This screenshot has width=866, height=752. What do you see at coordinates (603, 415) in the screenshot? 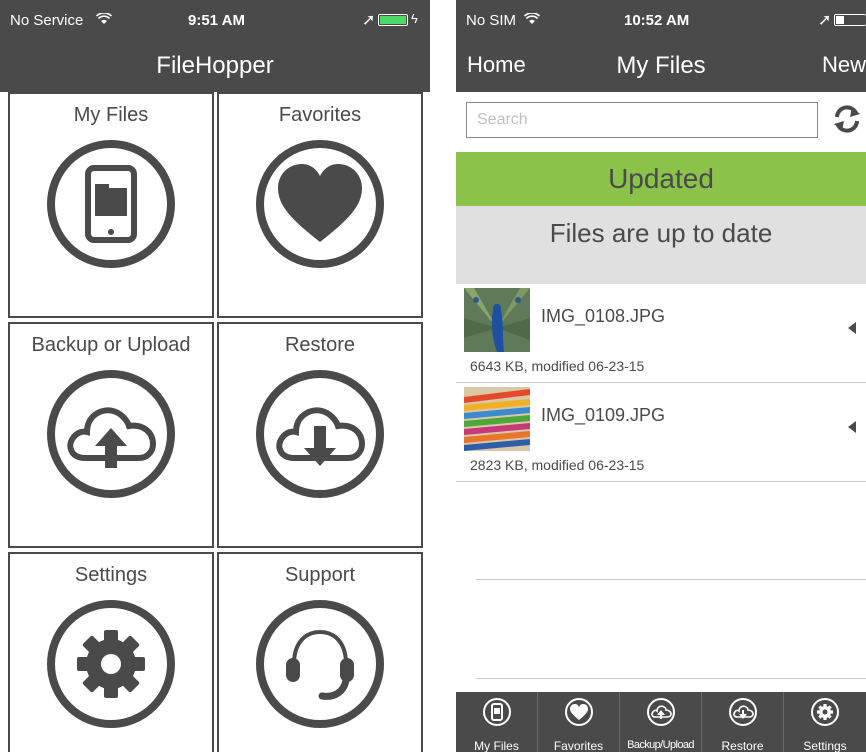
I see `file-name: IMG_0109.JPG` at bounding box center [603, 415].